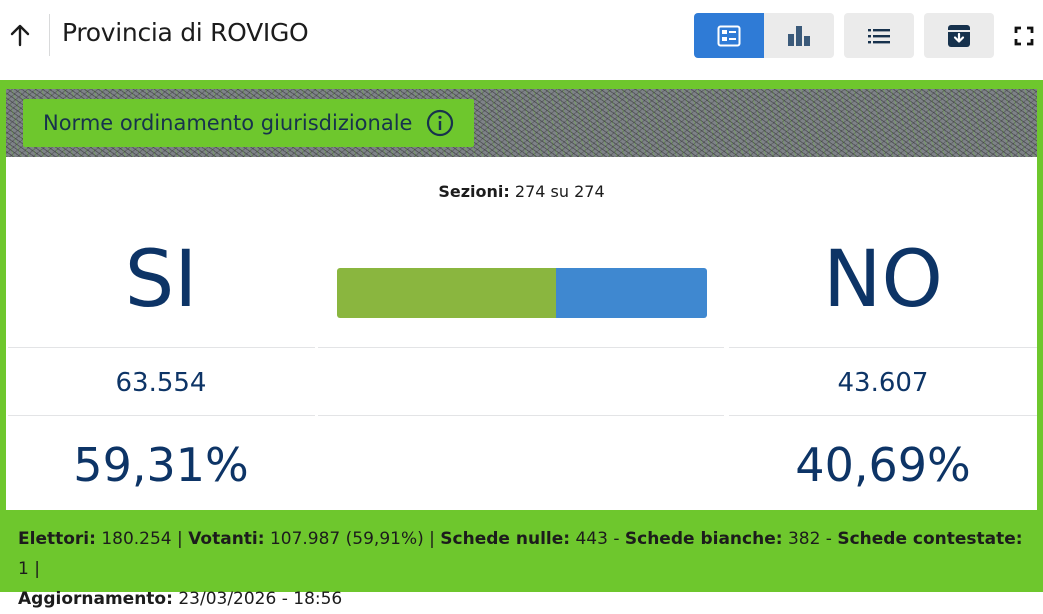  What do you see at coordinates (228, 123) in the screenshot?
I see `quesito-title: Norme ordinamento giurisdizionale` at bounding box center [228, 123].